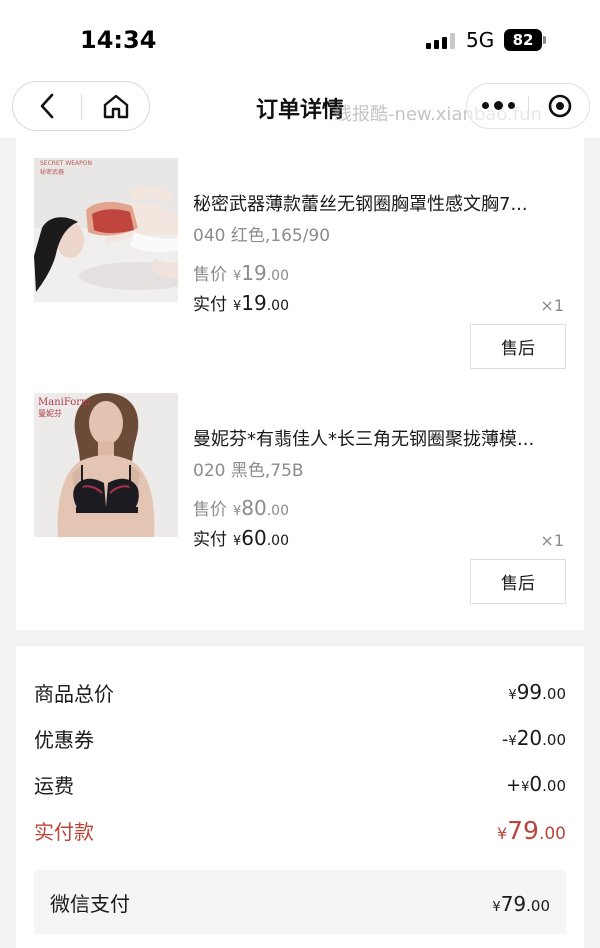 This screenshot has height=948, width=600. I want to click on paid-price: 实付 ¥60.00, so click(241, 537).